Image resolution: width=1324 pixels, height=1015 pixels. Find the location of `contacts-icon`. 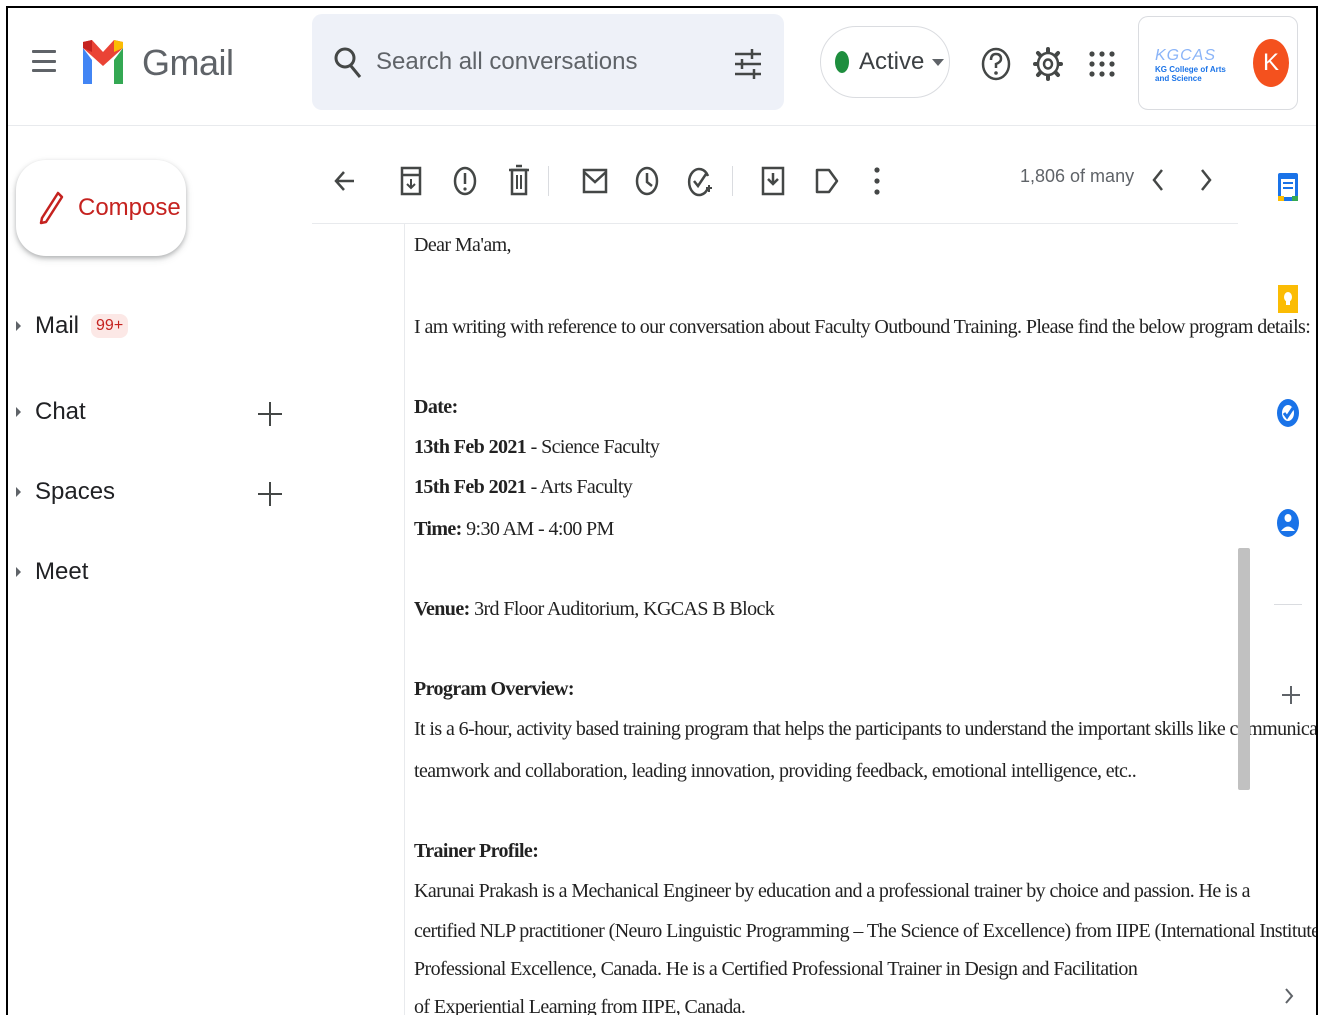

contacts-icon is located at coordinates (1288, 523).